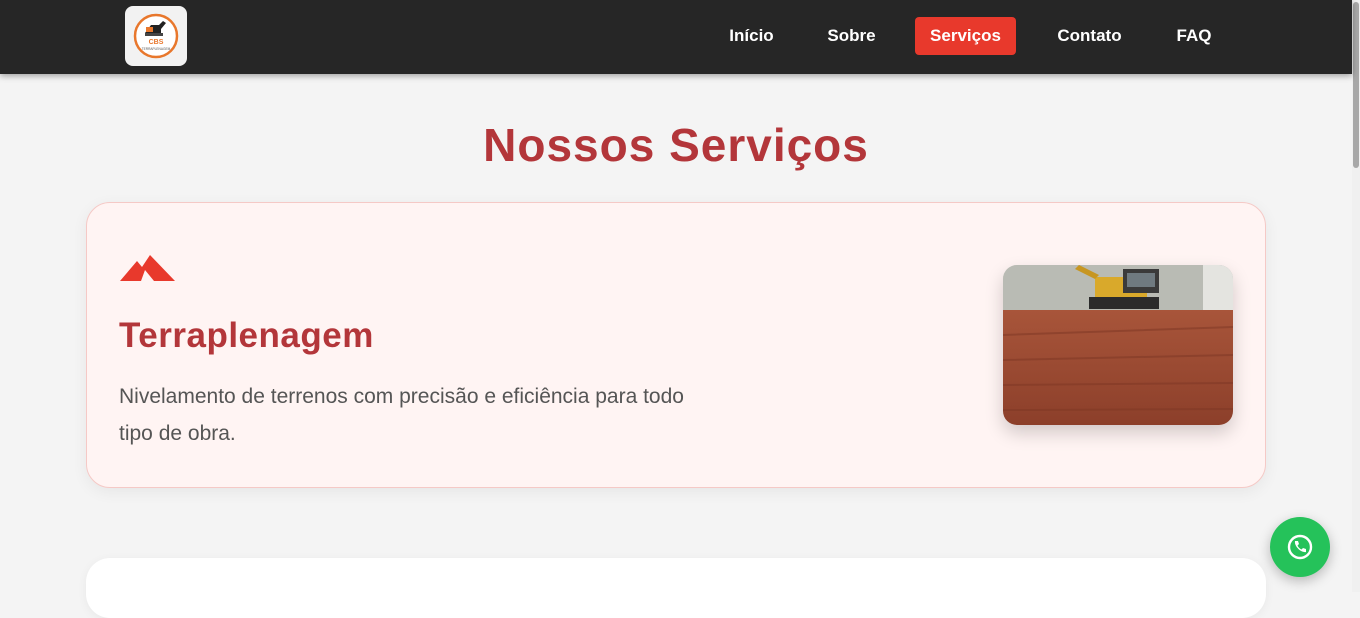 Image resolution: width=1360 pixels, height=618 pixels. I want to click on service-image, so click(1118, 345).